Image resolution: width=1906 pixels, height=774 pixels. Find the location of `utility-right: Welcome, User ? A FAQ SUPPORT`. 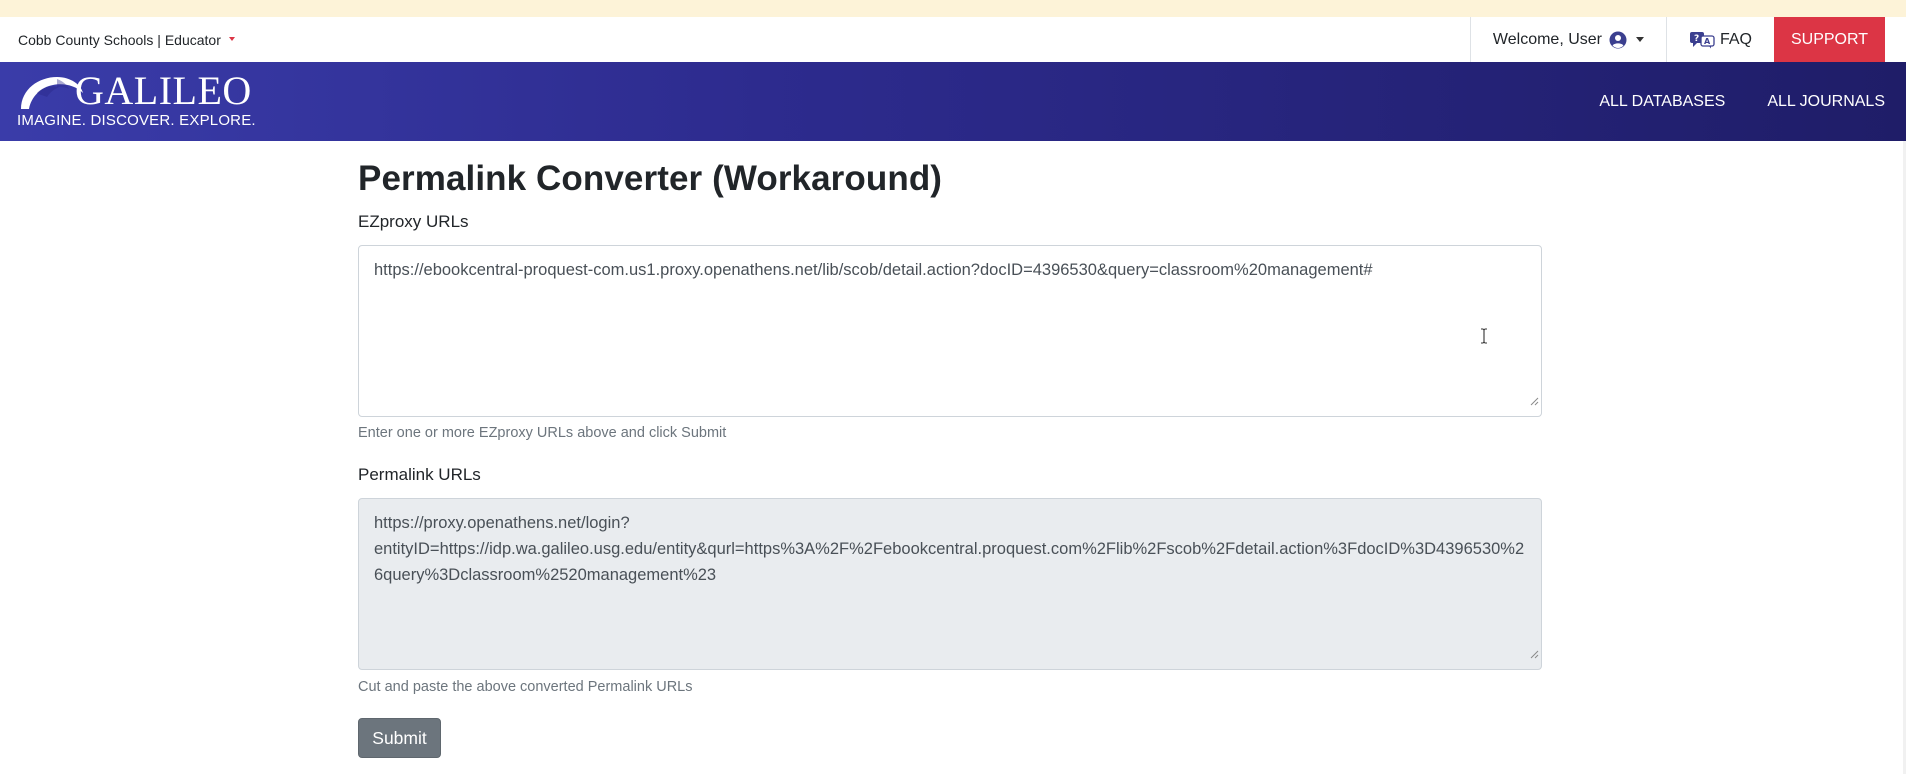

utility-right: Welcome, User ? A FAQ SUPPORT is located at coordinates (1687, 39).